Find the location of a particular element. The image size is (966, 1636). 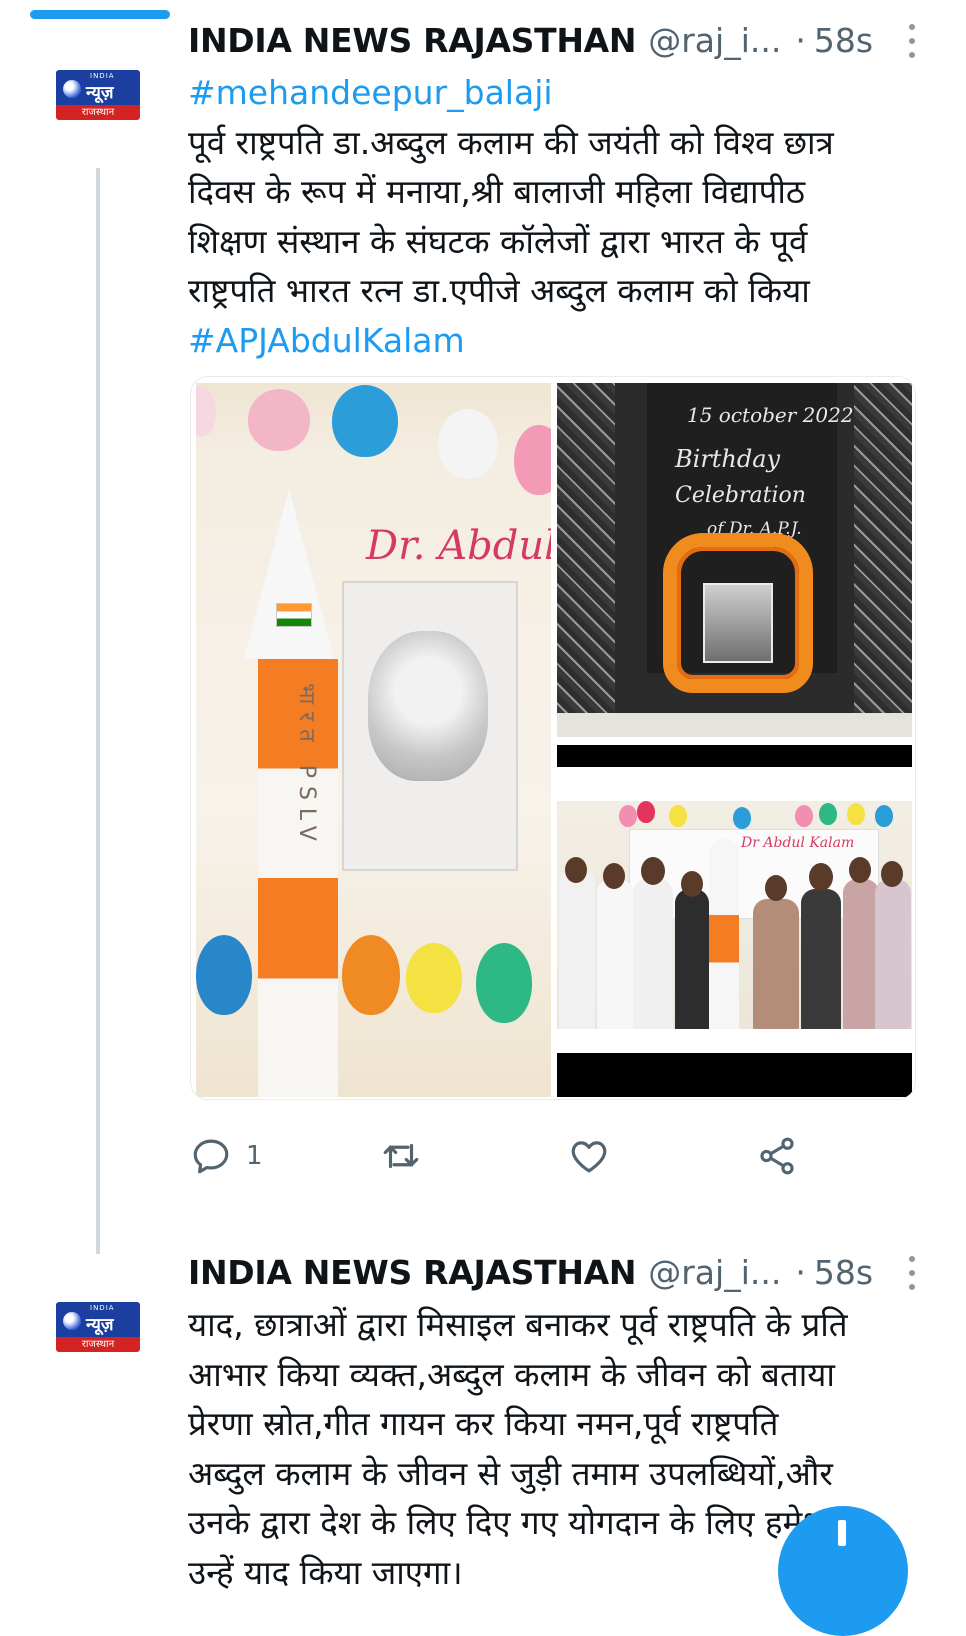

chalk-line: Birthday is located at coordinates (728, 459).